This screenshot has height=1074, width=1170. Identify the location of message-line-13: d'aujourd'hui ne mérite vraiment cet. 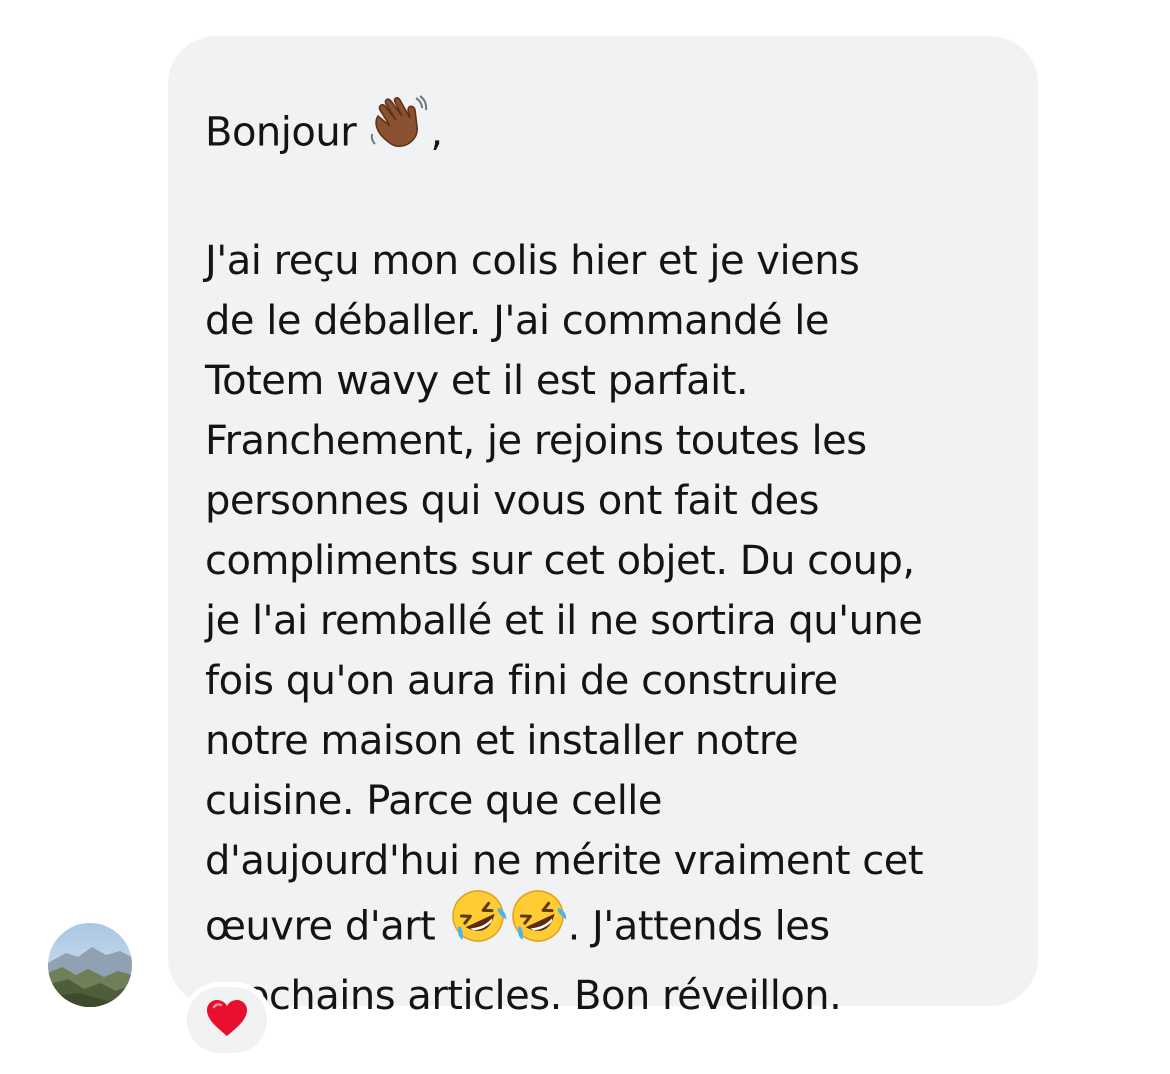
(564, 861).